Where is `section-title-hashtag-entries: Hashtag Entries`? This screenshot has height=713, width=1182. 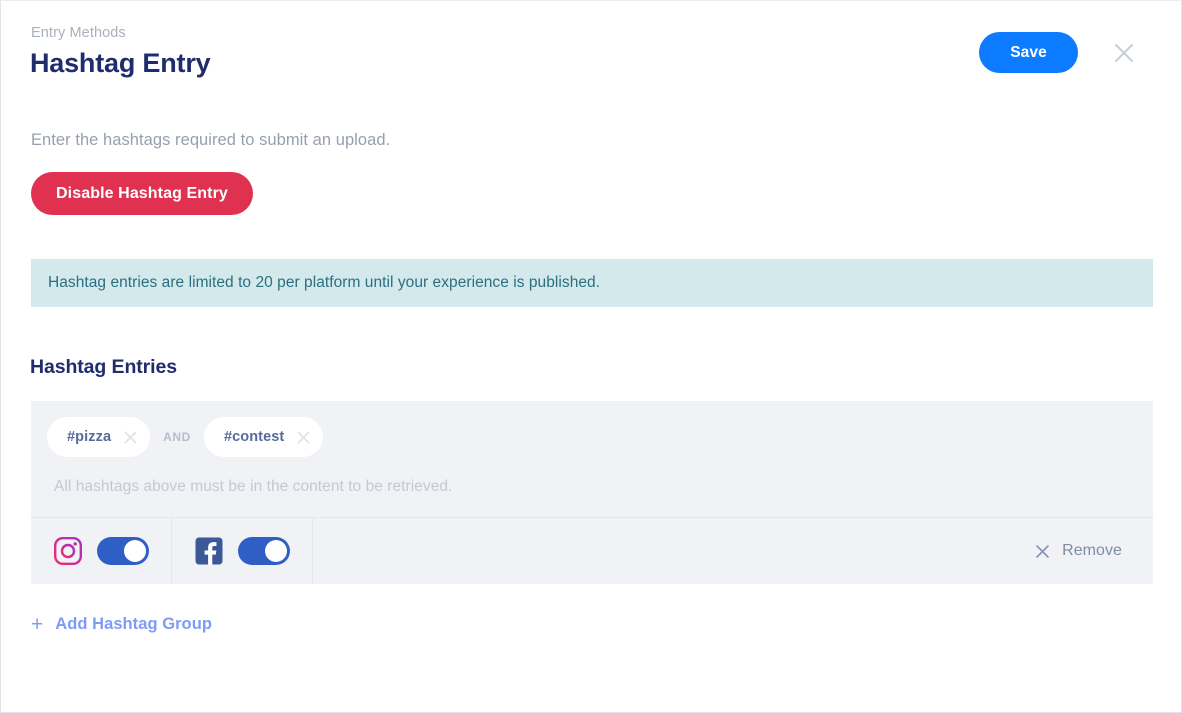
section-title-hashtag-entries: Hashtag Entries is located at coordinates (103, 367).